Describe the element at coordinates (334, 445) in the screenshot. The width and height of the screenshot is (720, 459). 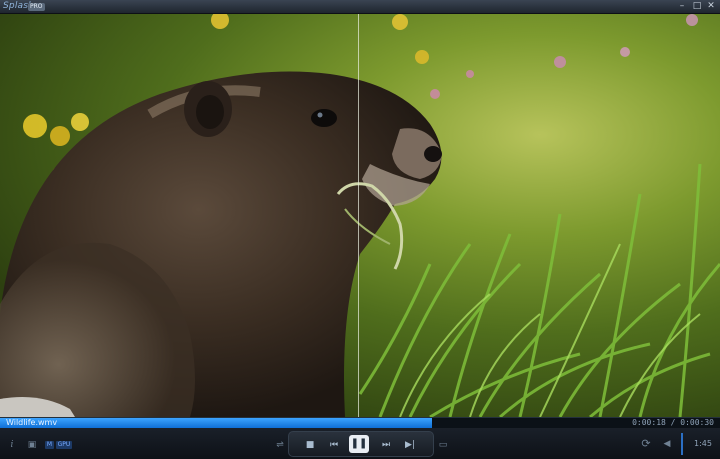
I see `previous-button: ⏮` at that location.